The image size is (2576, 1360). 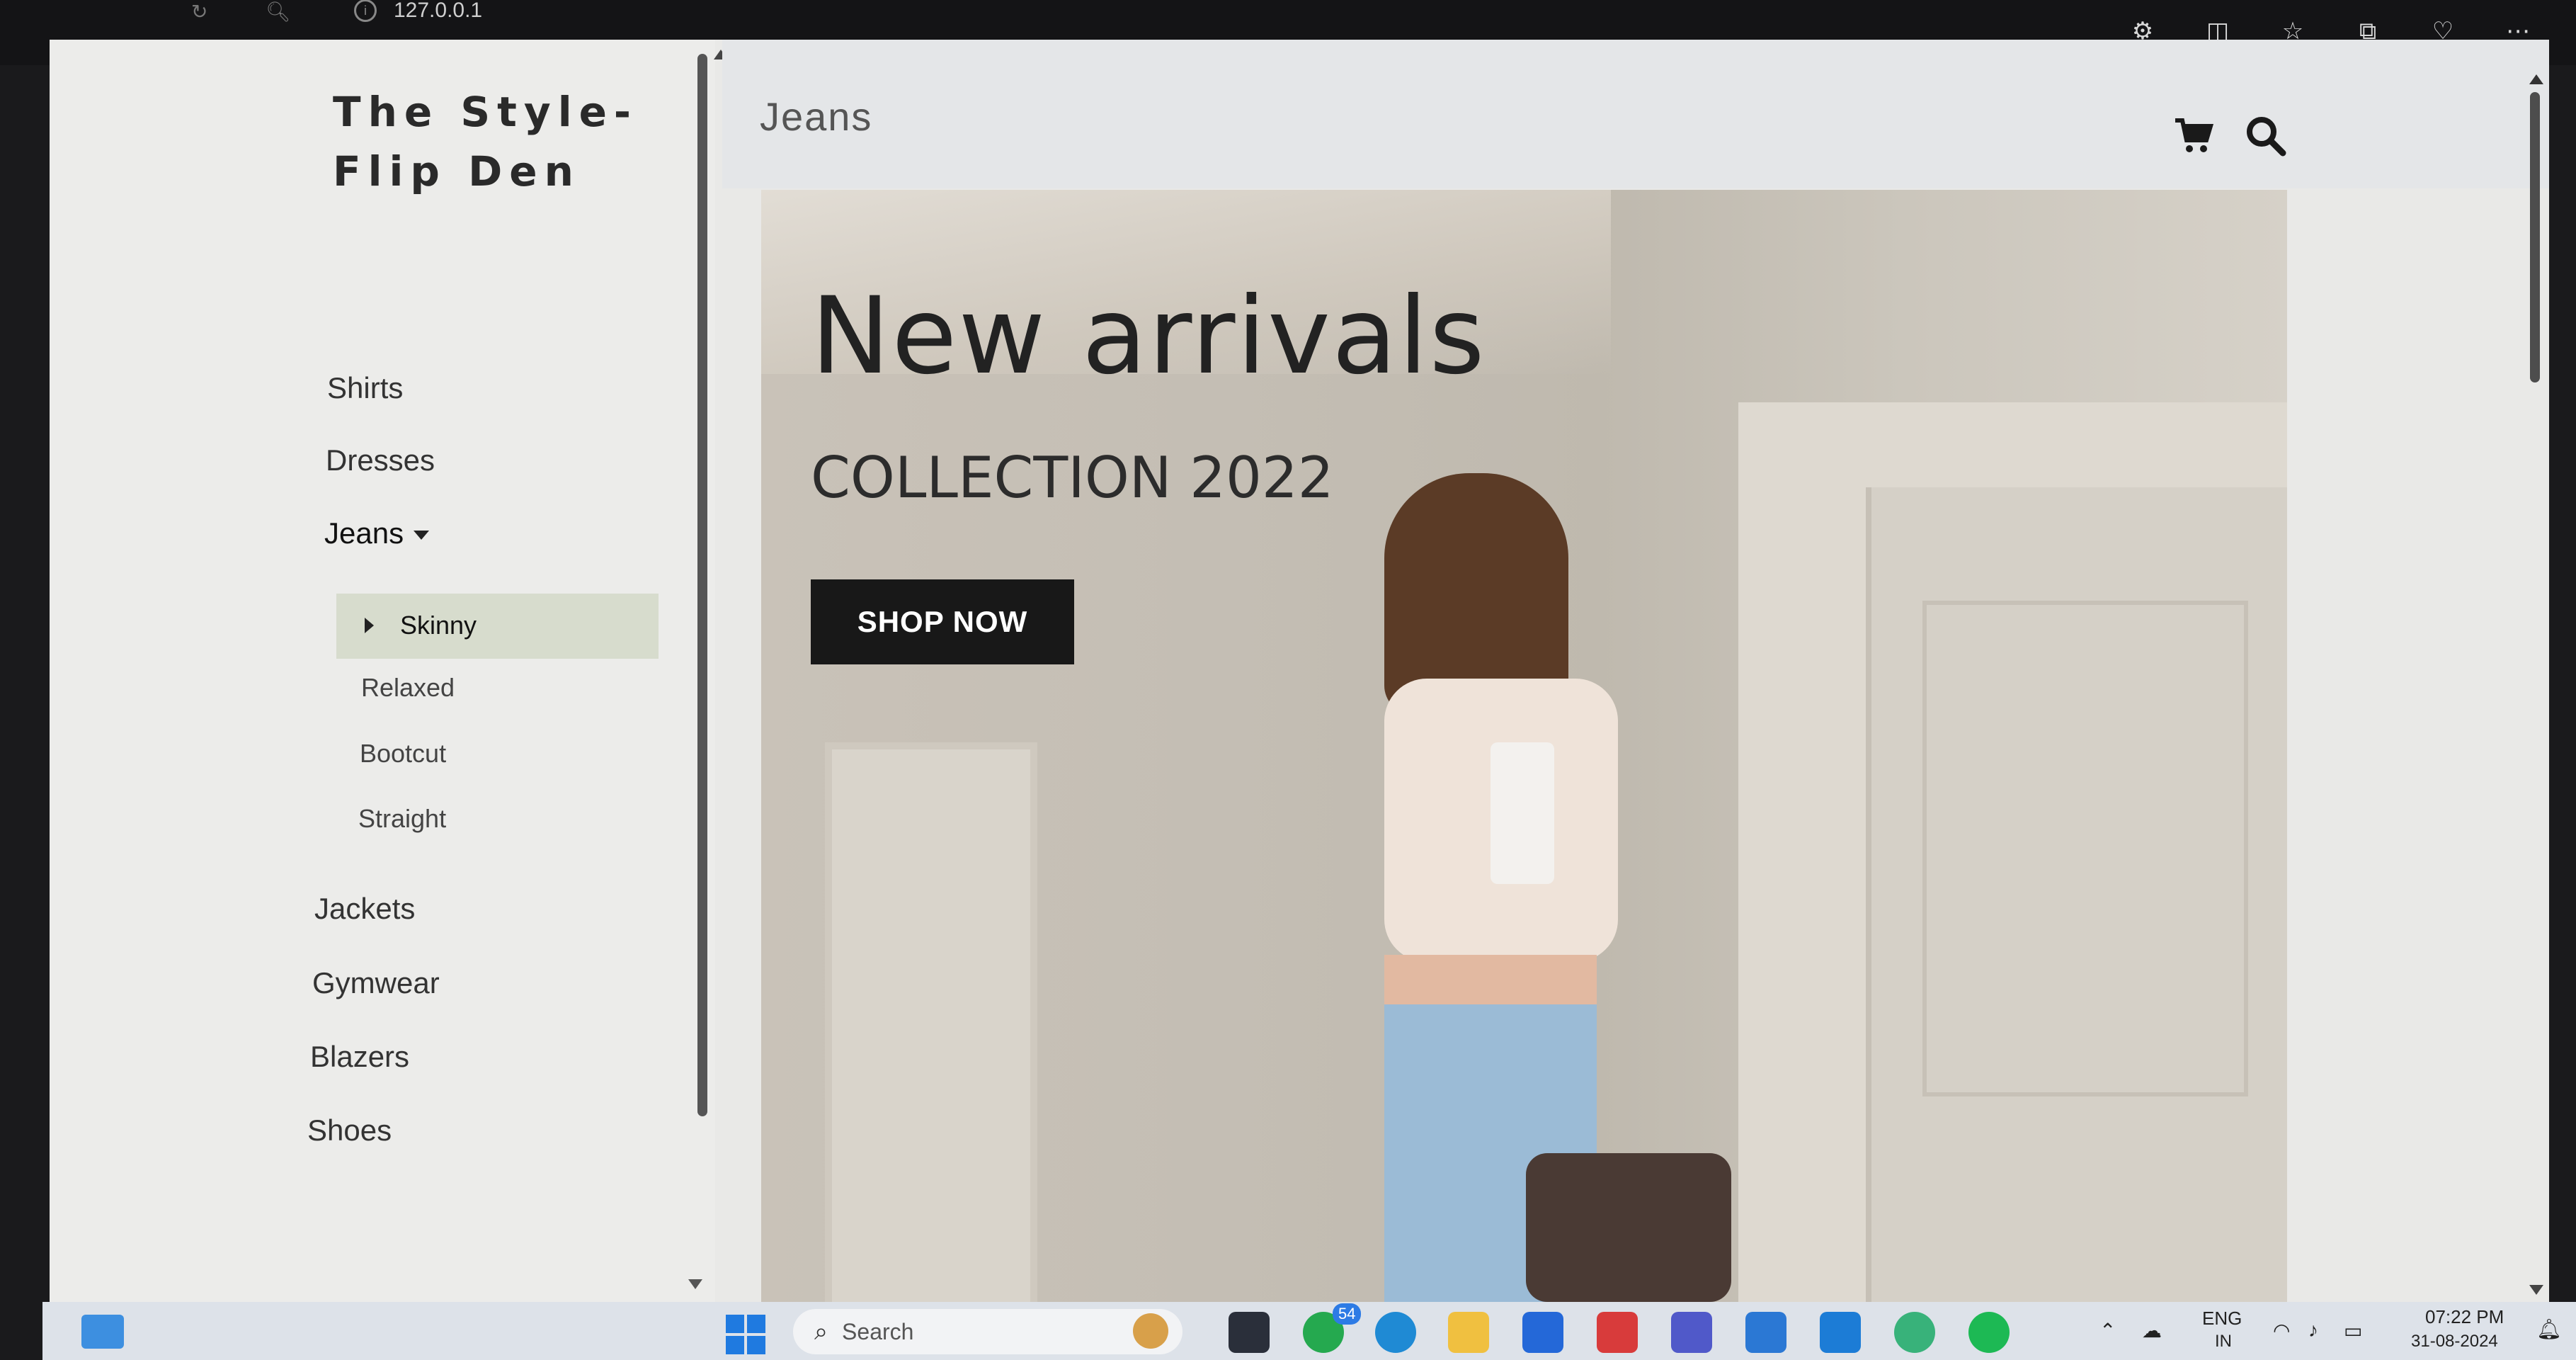 I want to click on spotify-icon, so click(x=1989, y=1333).